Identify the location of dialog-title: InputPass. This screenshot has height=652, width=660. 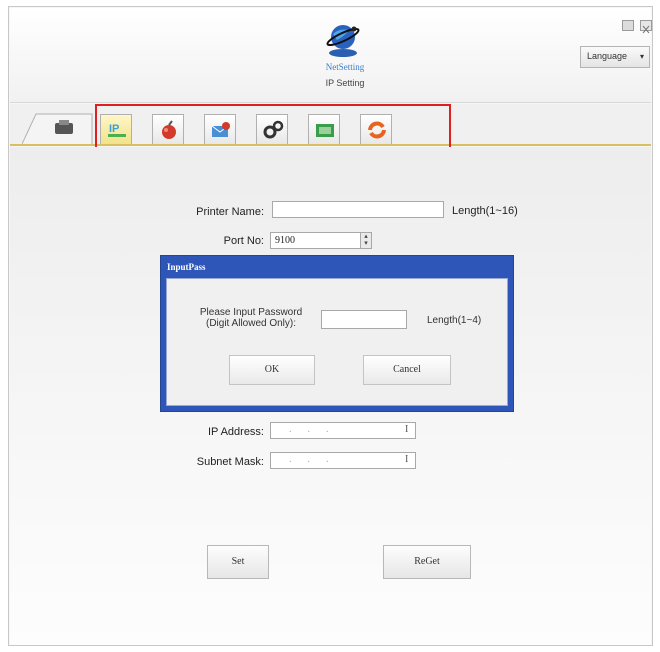
(186, 267).